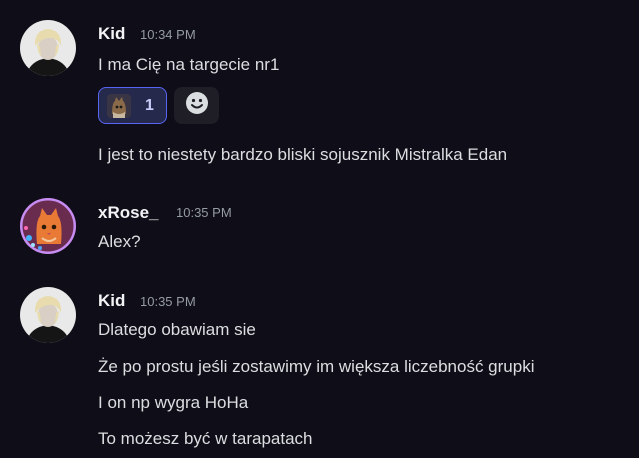 This screenshot has height=458, width=639. What do you see at coordinates (48, 226) in the screenshot?
I see `xrose-avatar` at bounding box center [48, 226].